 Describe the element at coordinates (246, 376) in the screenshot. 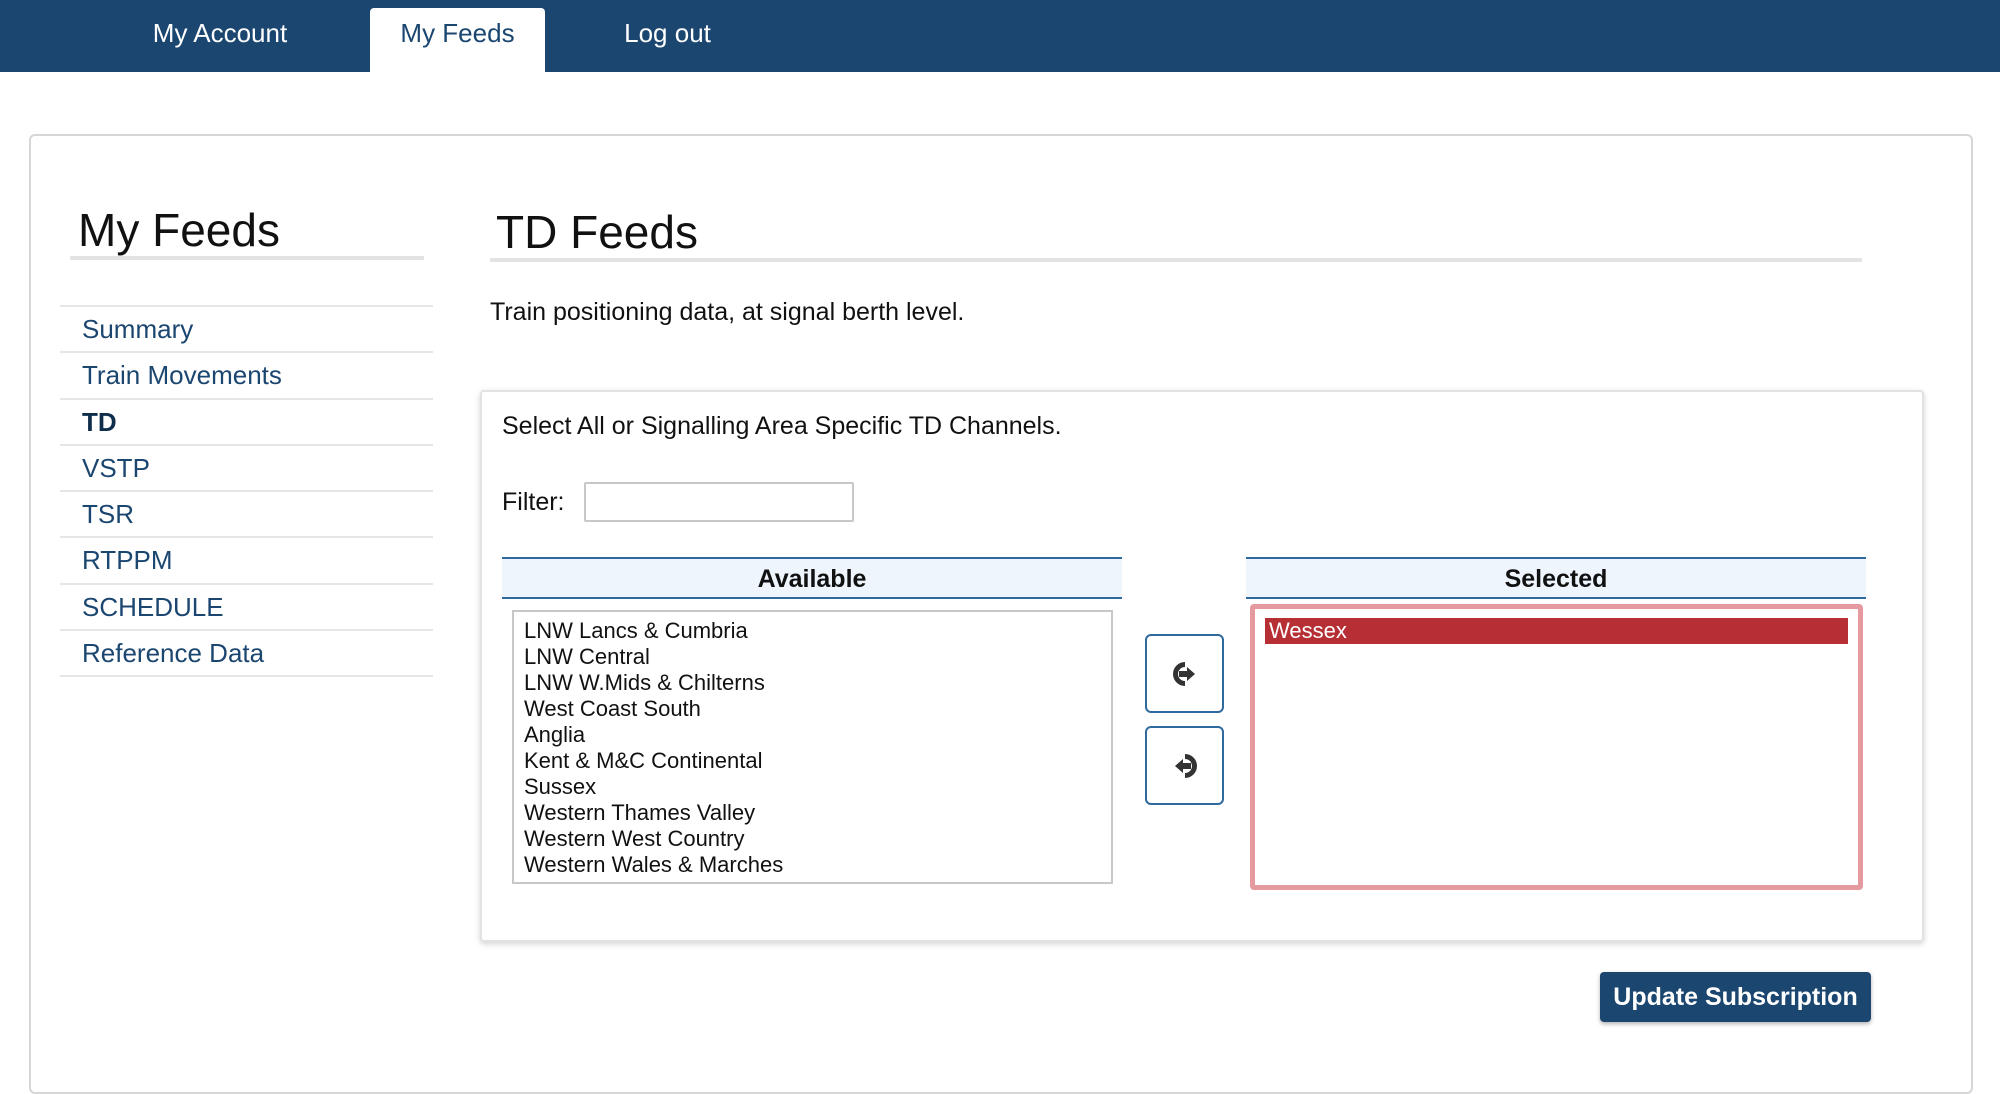

I see `sidebar-item-train-movements: Train Movements` at that location.